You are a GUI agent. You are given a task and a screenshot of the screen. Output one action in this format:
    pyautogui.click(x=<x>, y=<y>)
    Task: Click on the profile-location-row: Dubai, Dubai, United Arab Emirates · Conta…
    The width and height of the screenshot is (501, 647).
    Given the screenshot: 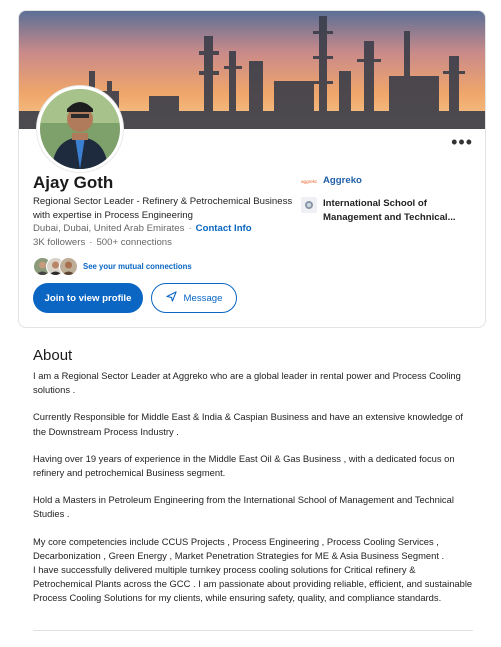 What is the action you would take?
    pyautogui.click(x=142, y=228)
    